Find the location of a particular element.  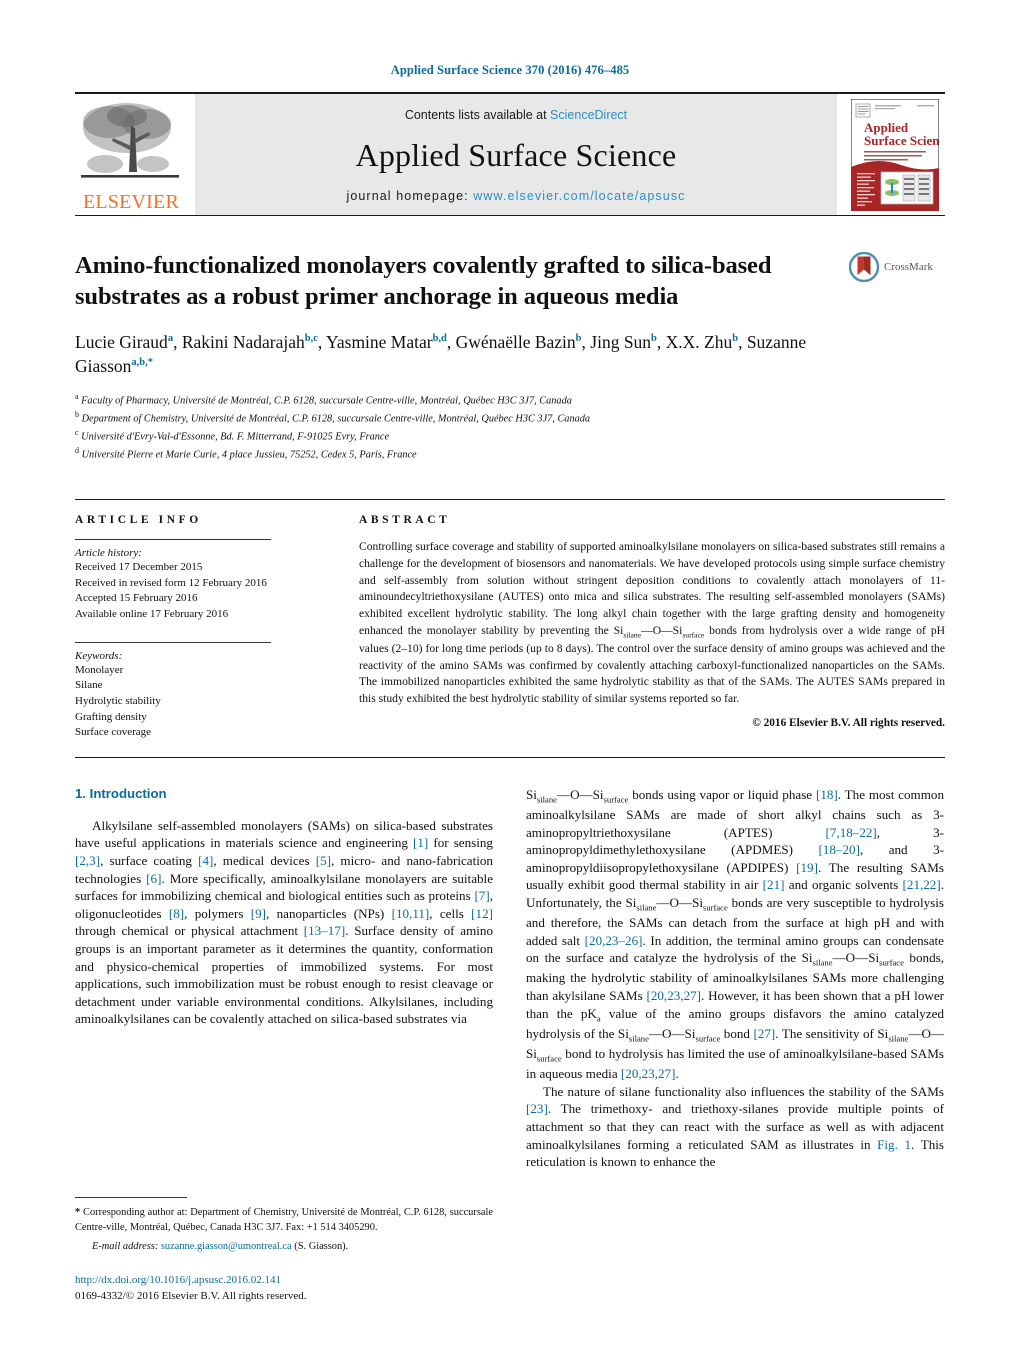

journal-title: Applied Surface Science is located at coordinates (516, 155).